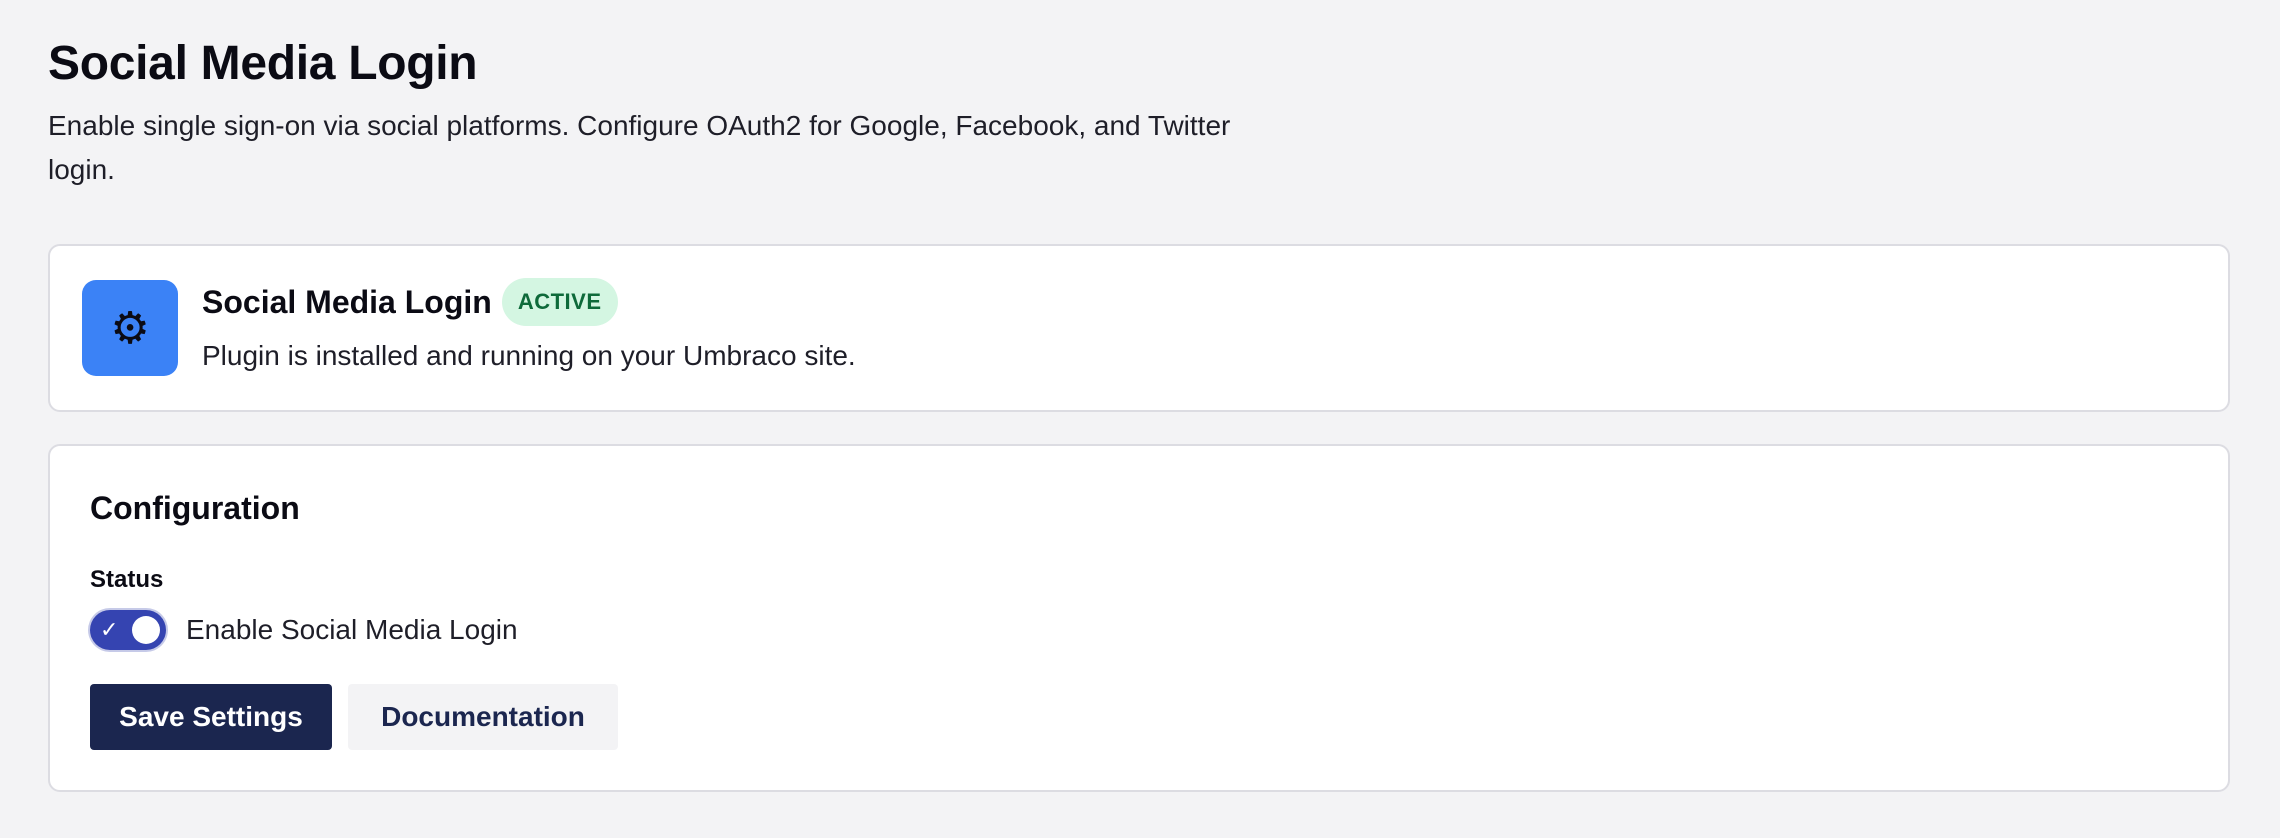 The height and width of the screenshot is (838, 2280). I want to click on documentation-button: Documentation, so click(483, 717).